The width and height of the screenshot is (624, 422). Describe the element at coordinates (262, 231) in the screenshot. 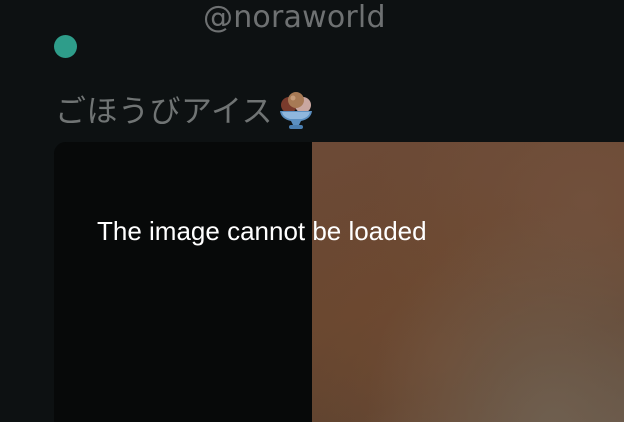

I see `image-load-error-message: The image cannot be loaded` at that location.